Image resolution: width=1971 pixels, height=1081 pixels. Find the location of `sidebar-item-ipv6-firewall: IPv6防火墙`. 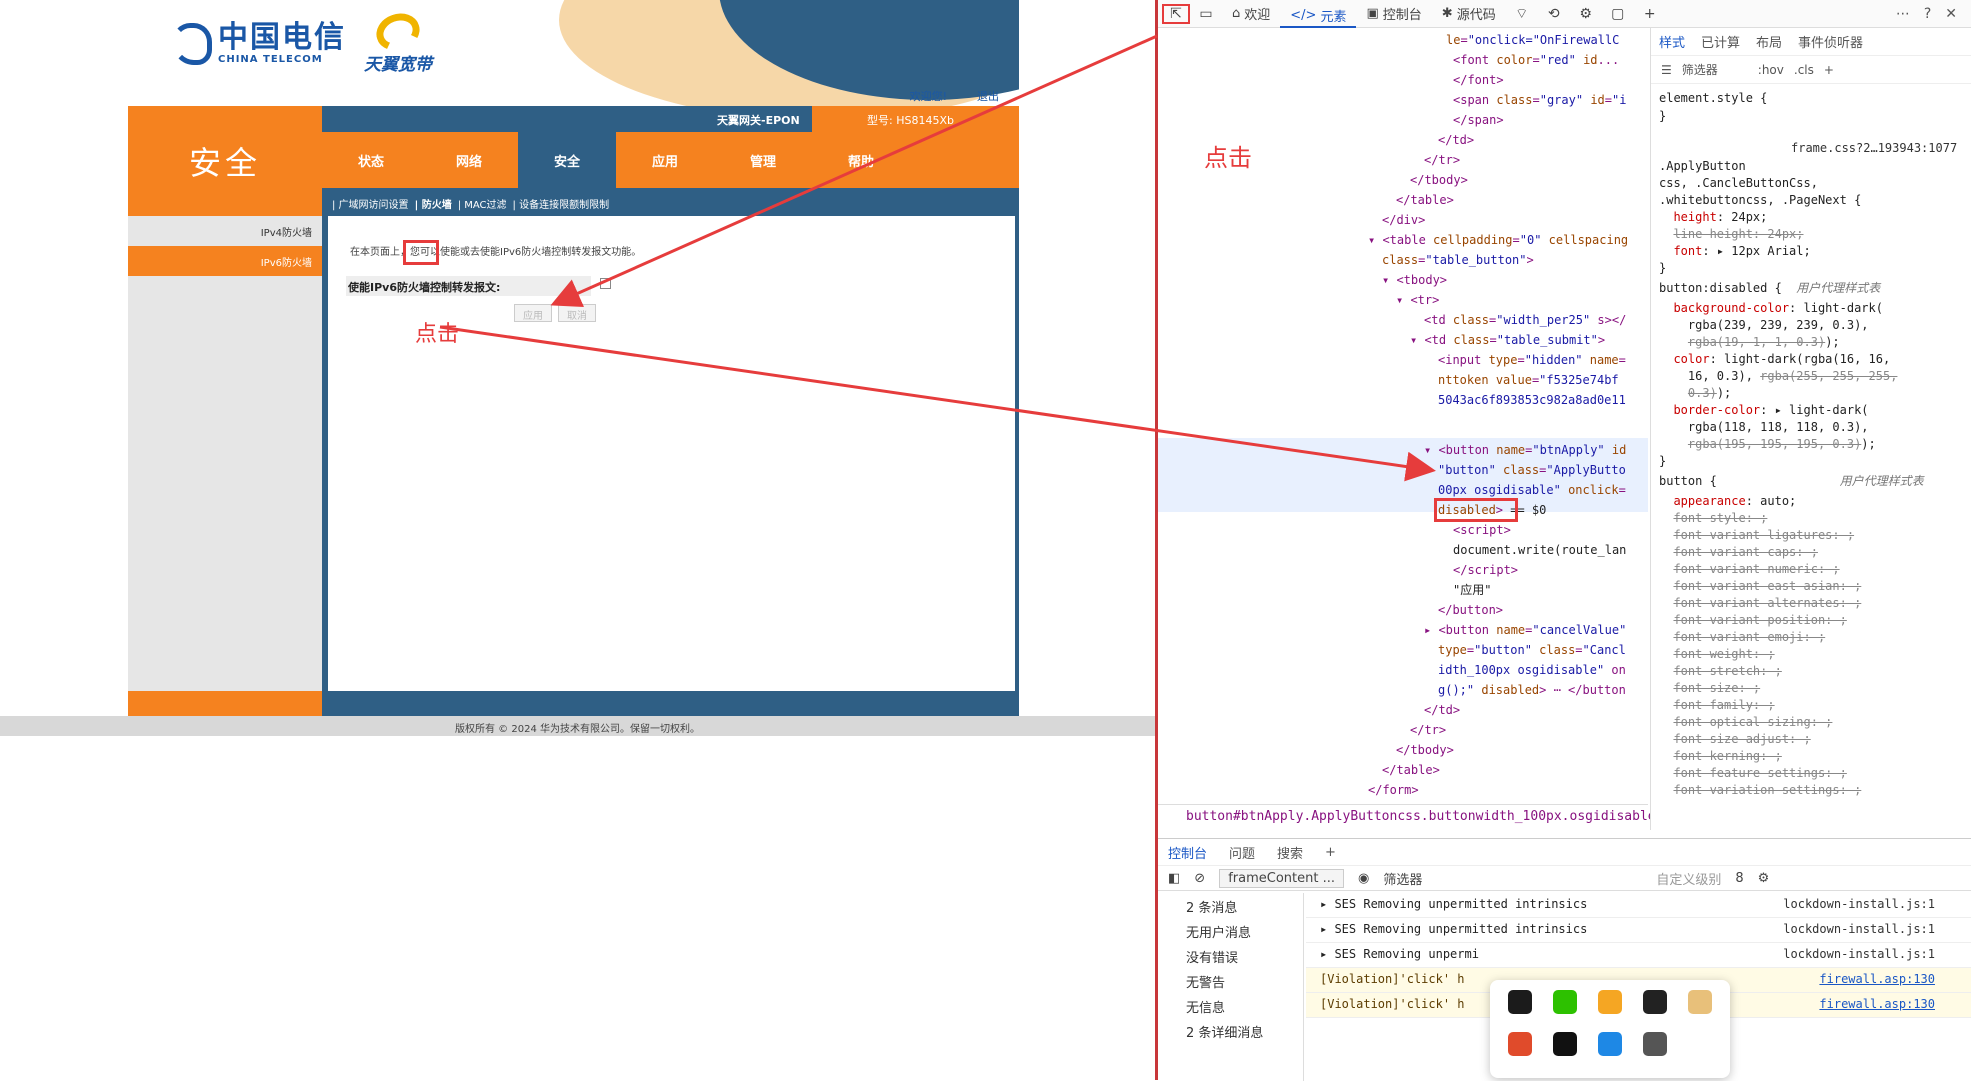

sidebar-item-ipv6-firewall: IPv6防火墙 is located at coordinates (225, 261).